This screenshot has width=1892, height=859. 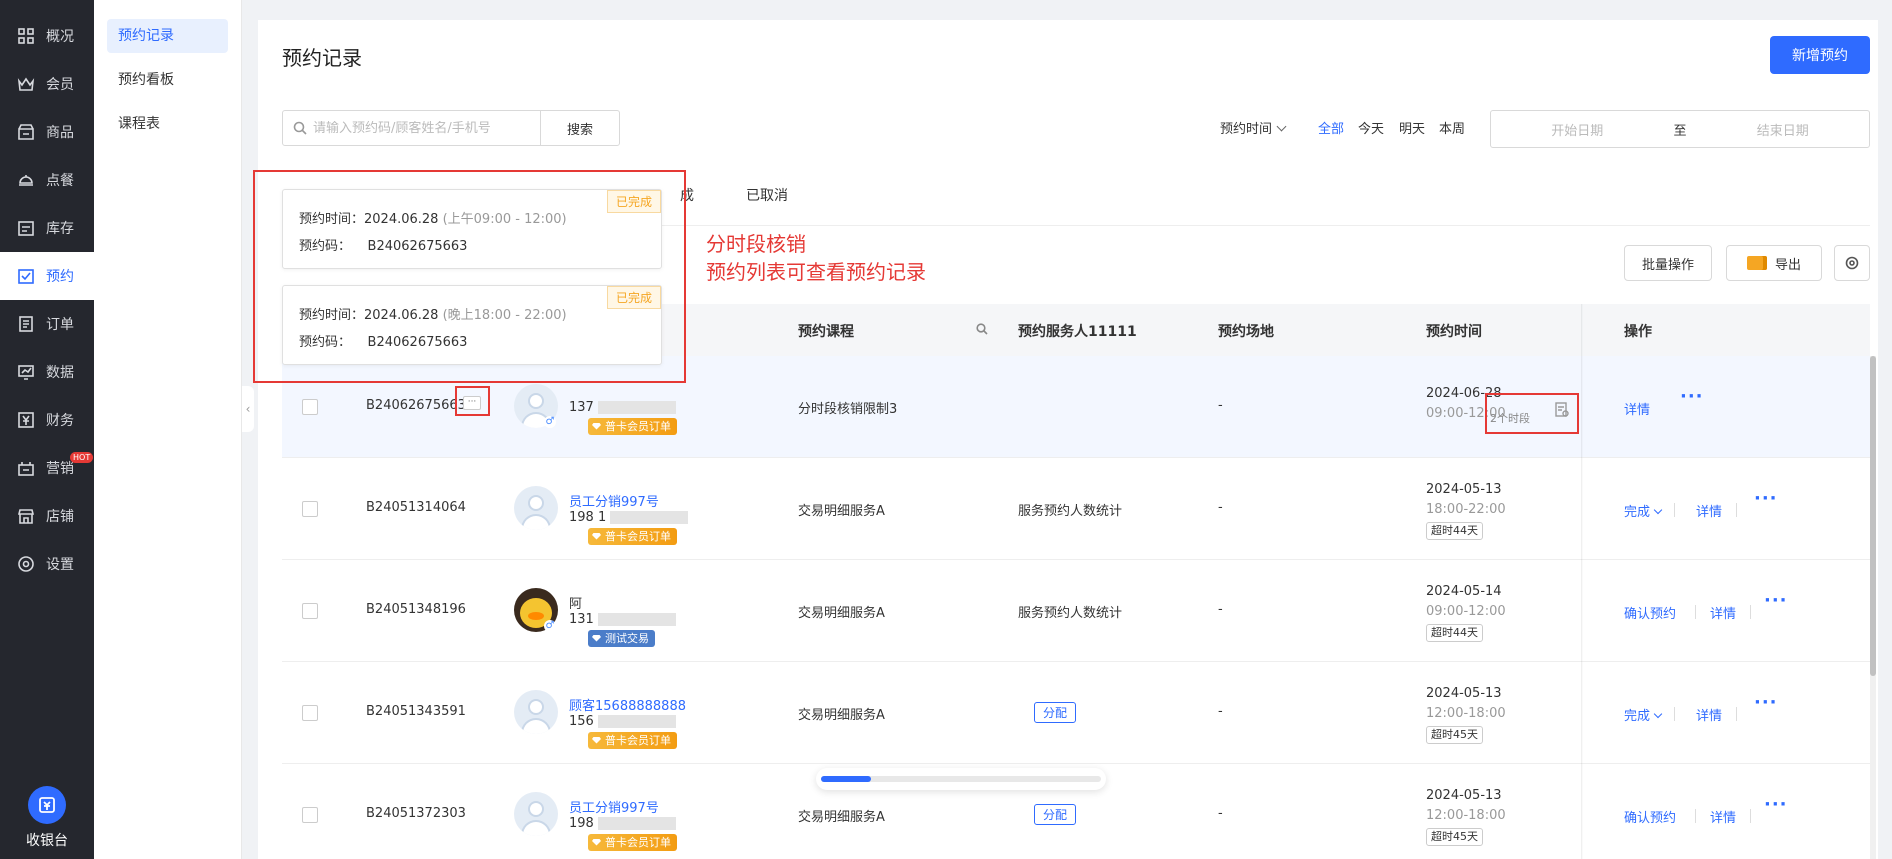 What do you see at coordinates (416, 609) in the screenshot?
I see `booking-code: B24051348196` at bounding box center [416, 609].